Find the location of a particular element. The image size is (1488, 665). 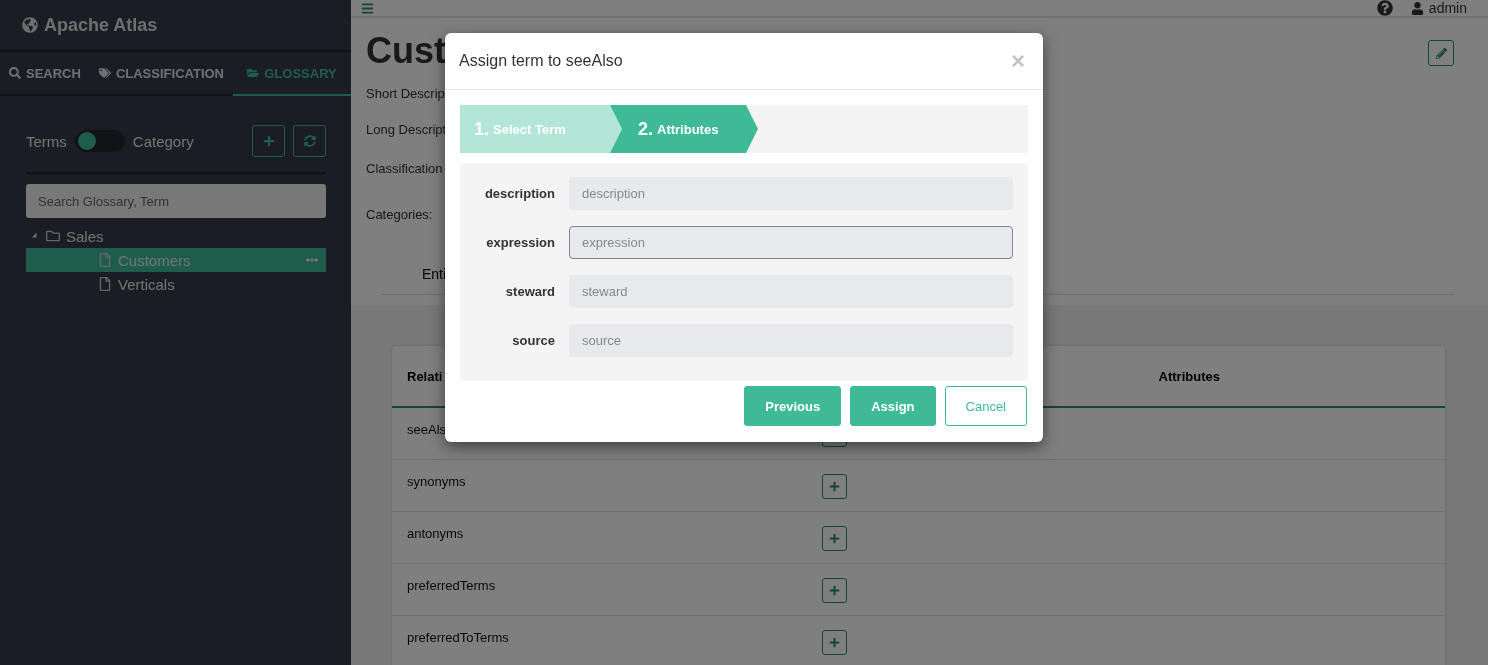

tree-label: Customers is located at coordinates (155, 260).